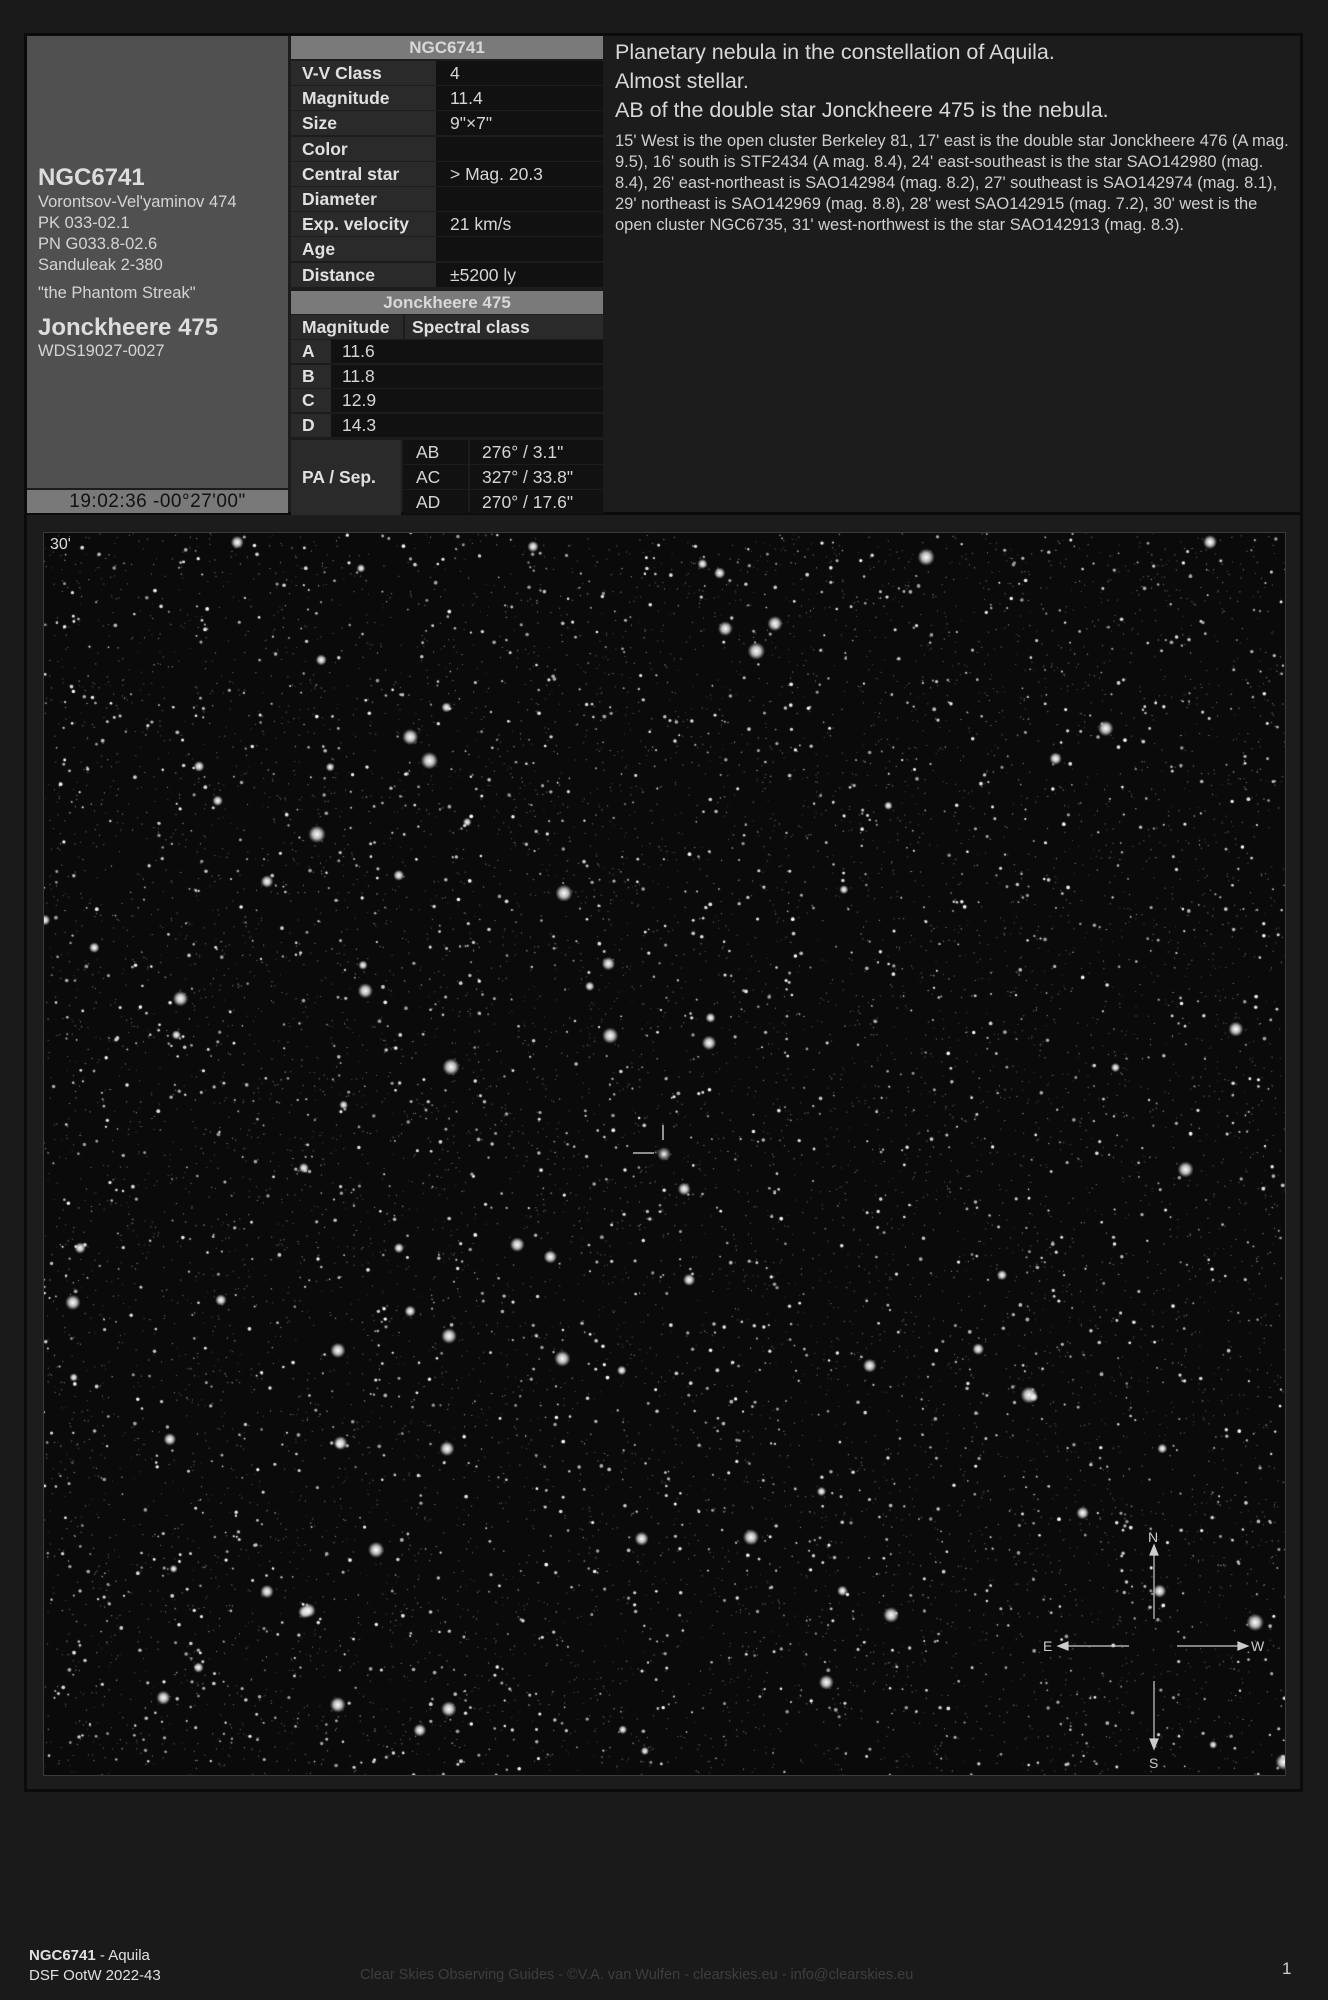  Describe the element at coordinates (311, 426) in the screenshot. I see `component-label: D` at that location.